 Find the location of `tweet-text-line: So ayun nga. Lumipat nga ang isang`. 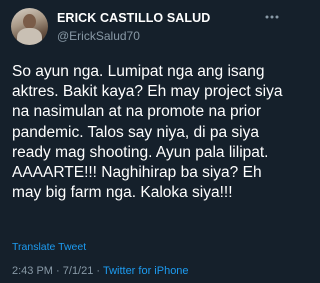

tweet-text-line: So ayun nga. Lumipat nga ang isang is located at coordinates (138, 71).